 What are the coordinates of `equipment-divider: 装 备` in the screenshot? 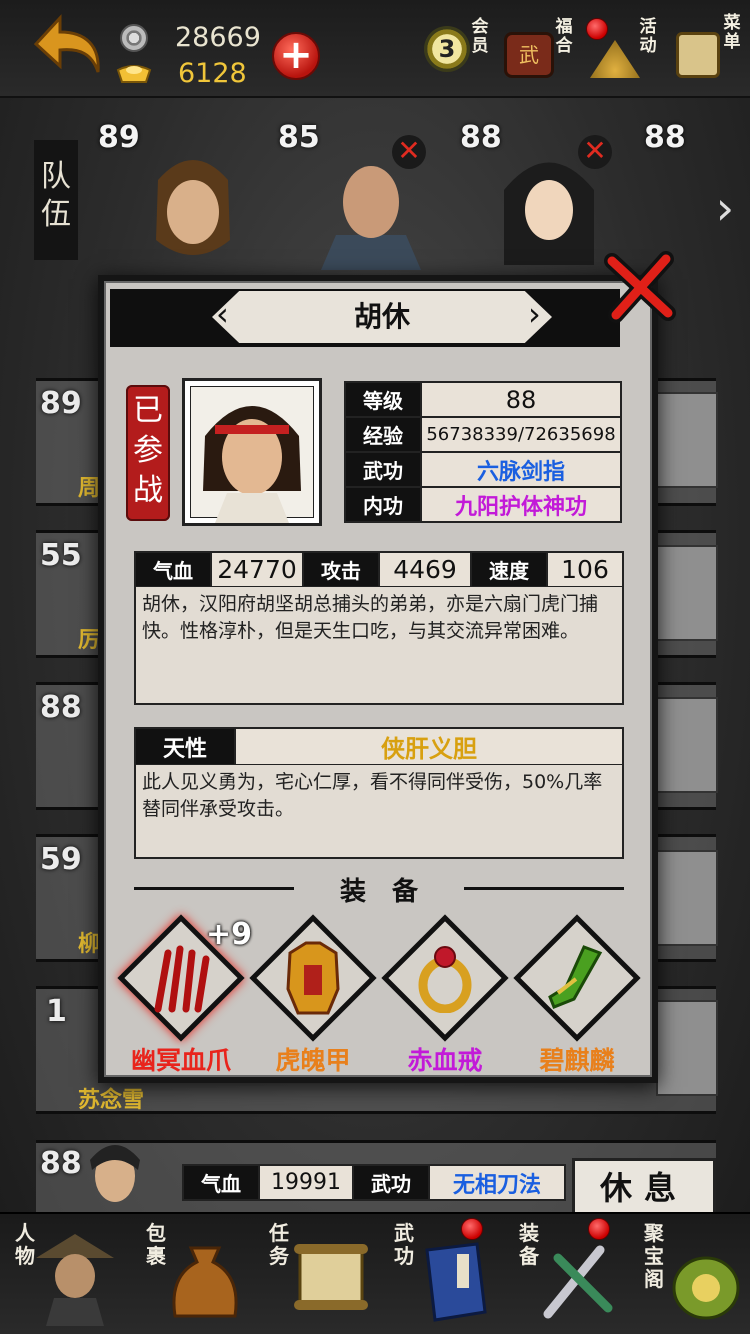 It's located at (379, 889).